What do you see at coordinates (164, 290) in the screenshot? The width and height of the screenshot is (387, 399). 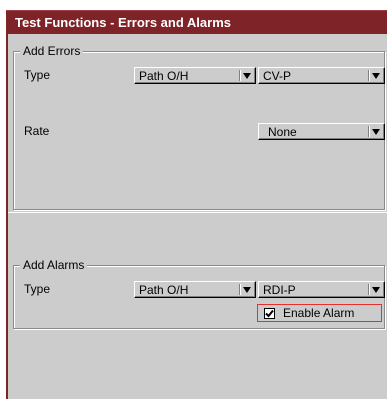 I see `alarm-type-category-value: Path O/H` at bounding box center [164, 290].